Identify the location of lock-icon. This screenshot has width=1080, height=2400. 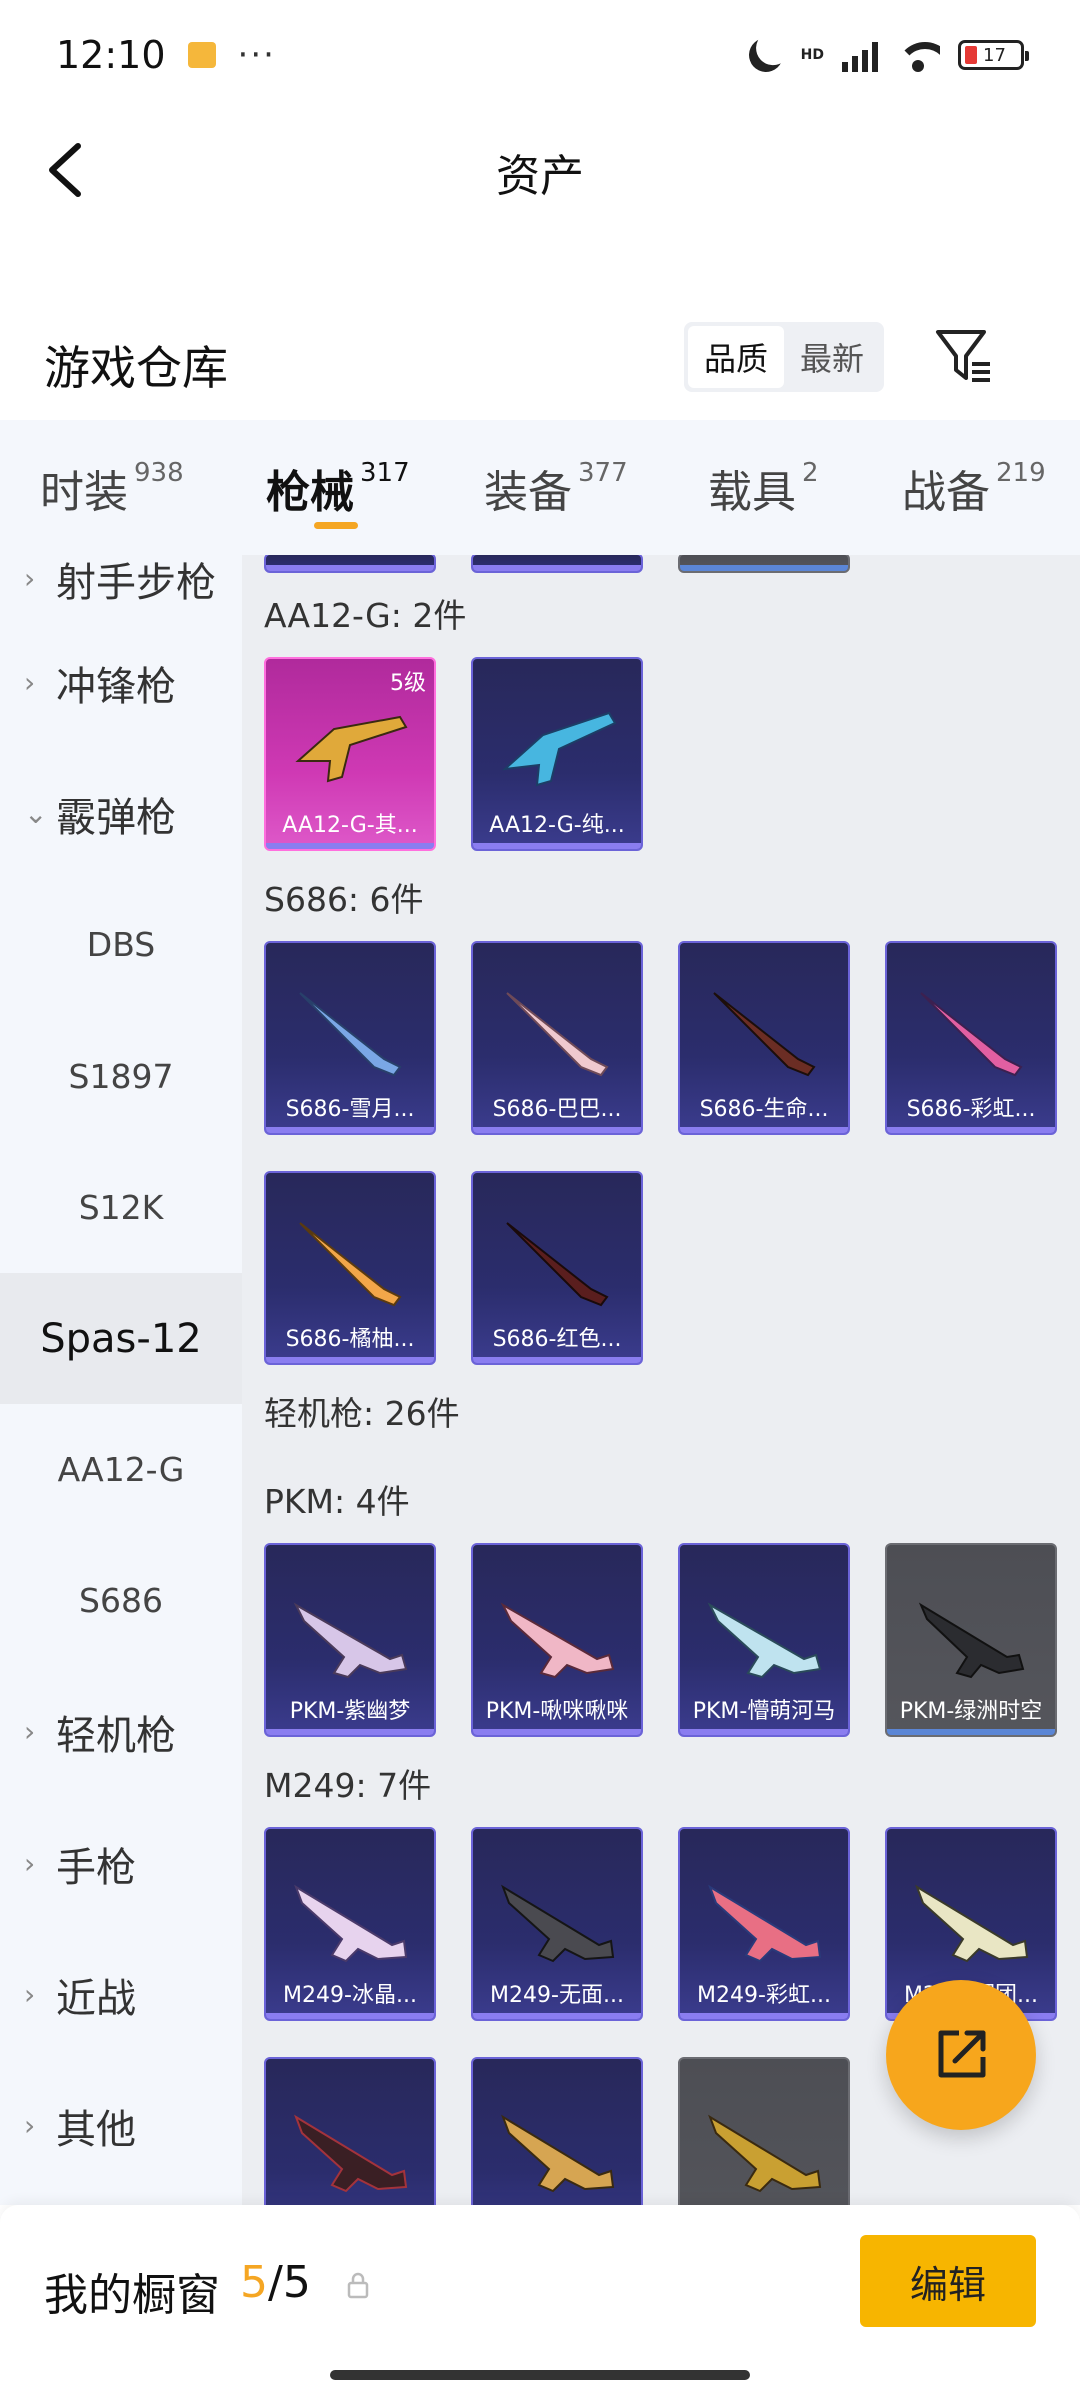
(358, 2285).